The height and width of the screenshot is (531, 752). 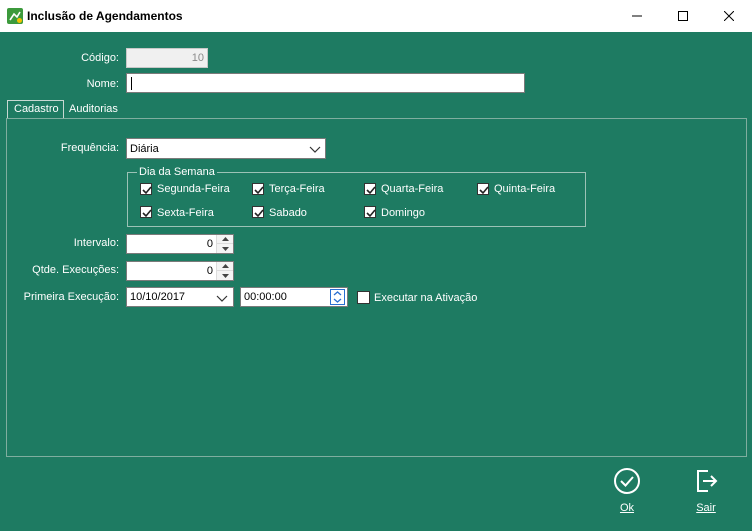 I want to click on checkbox-sexta, so click(x=146, y=212).